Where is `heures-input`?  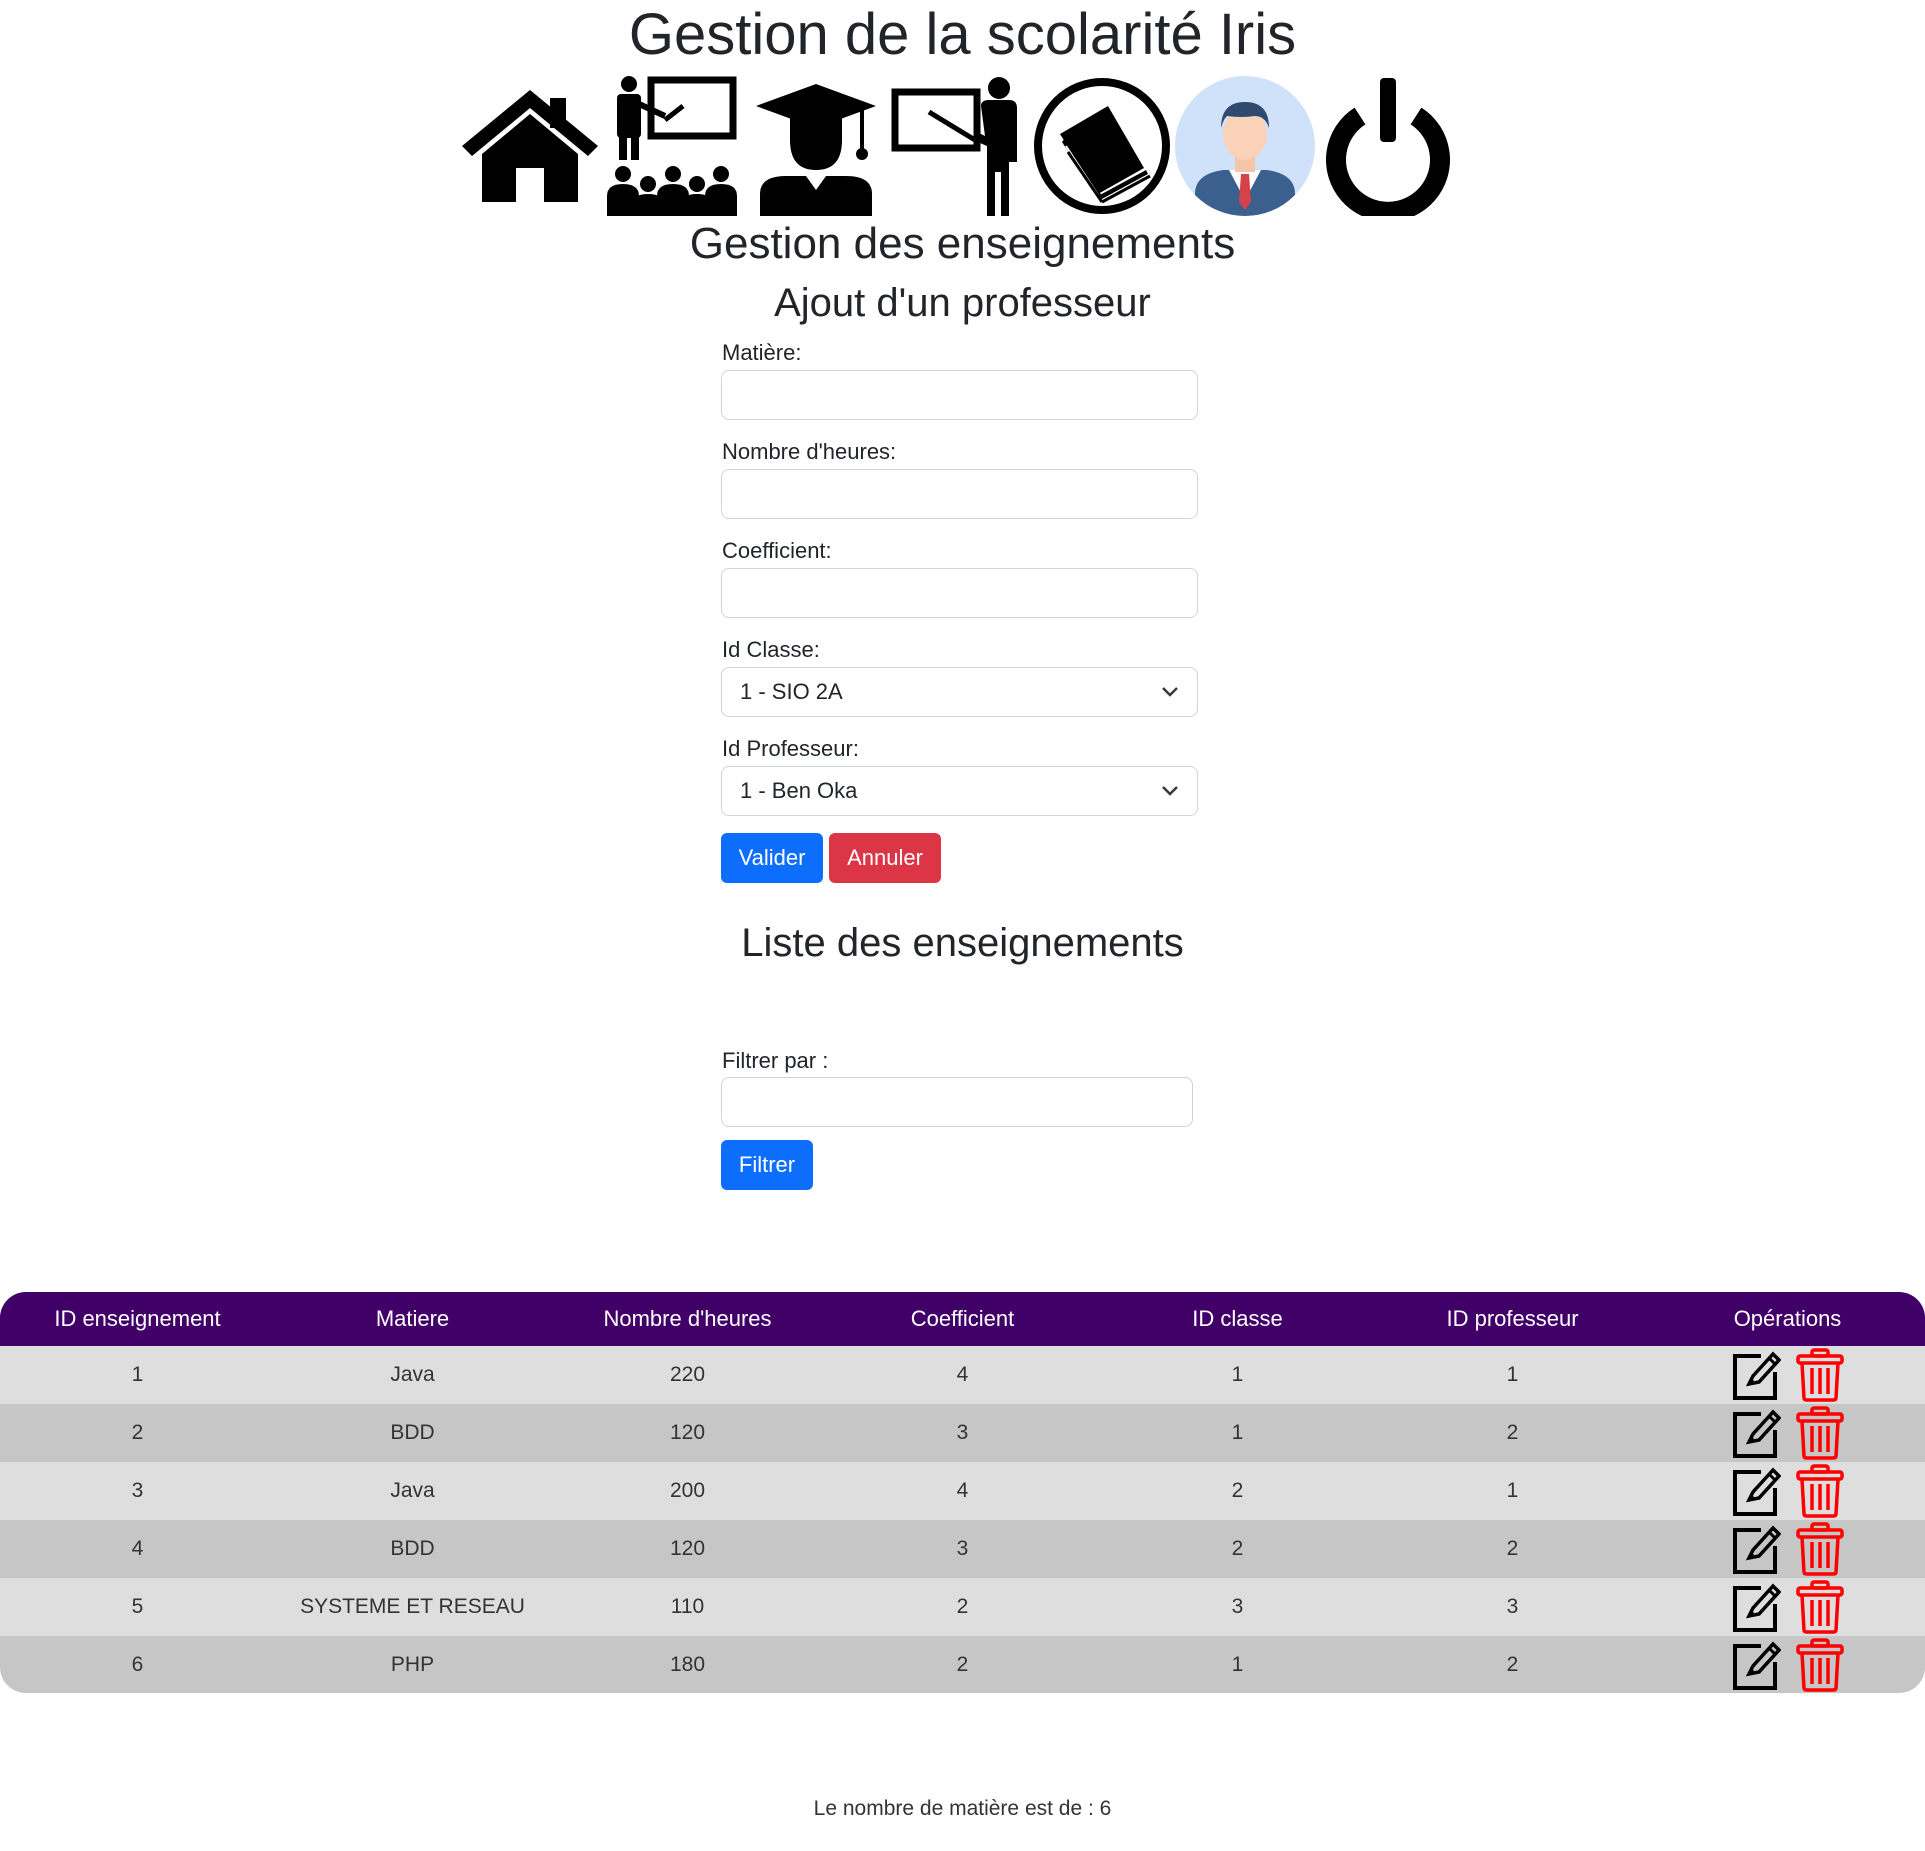 heures-input is located at coordinates (959, 494).